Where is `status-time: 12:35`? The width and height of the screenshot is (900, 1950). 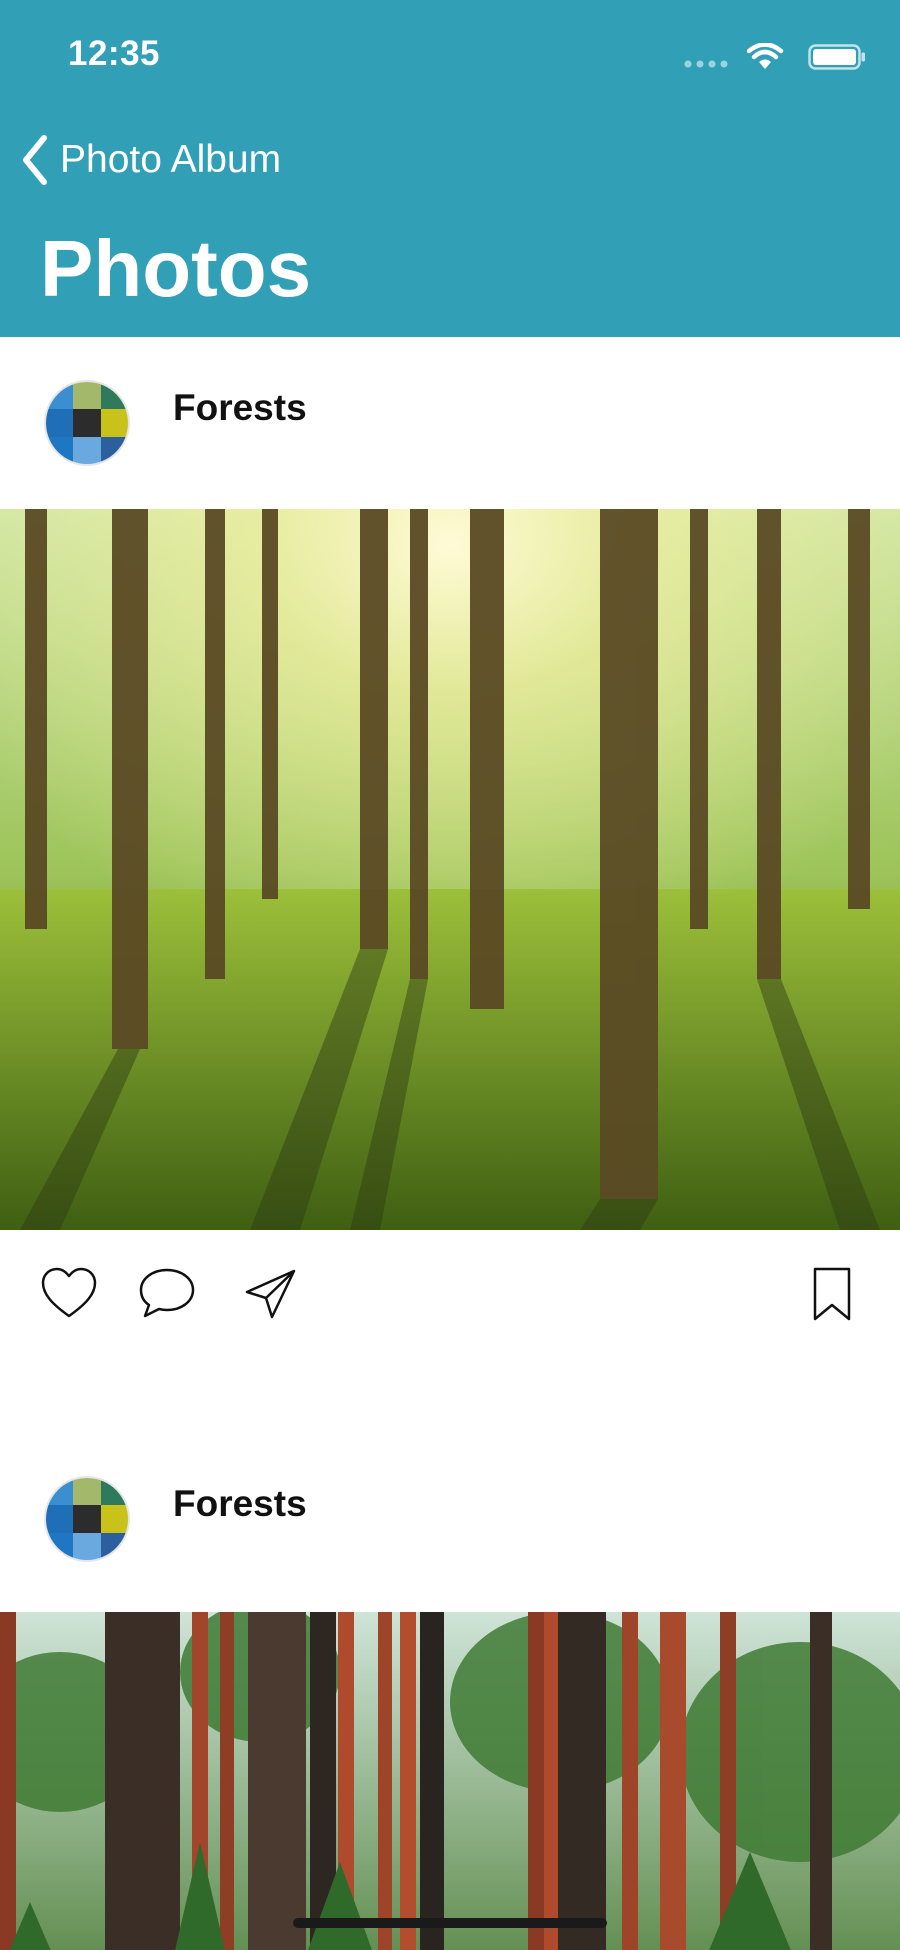 status-time: 12:35 is located at coordinates (114, 53).